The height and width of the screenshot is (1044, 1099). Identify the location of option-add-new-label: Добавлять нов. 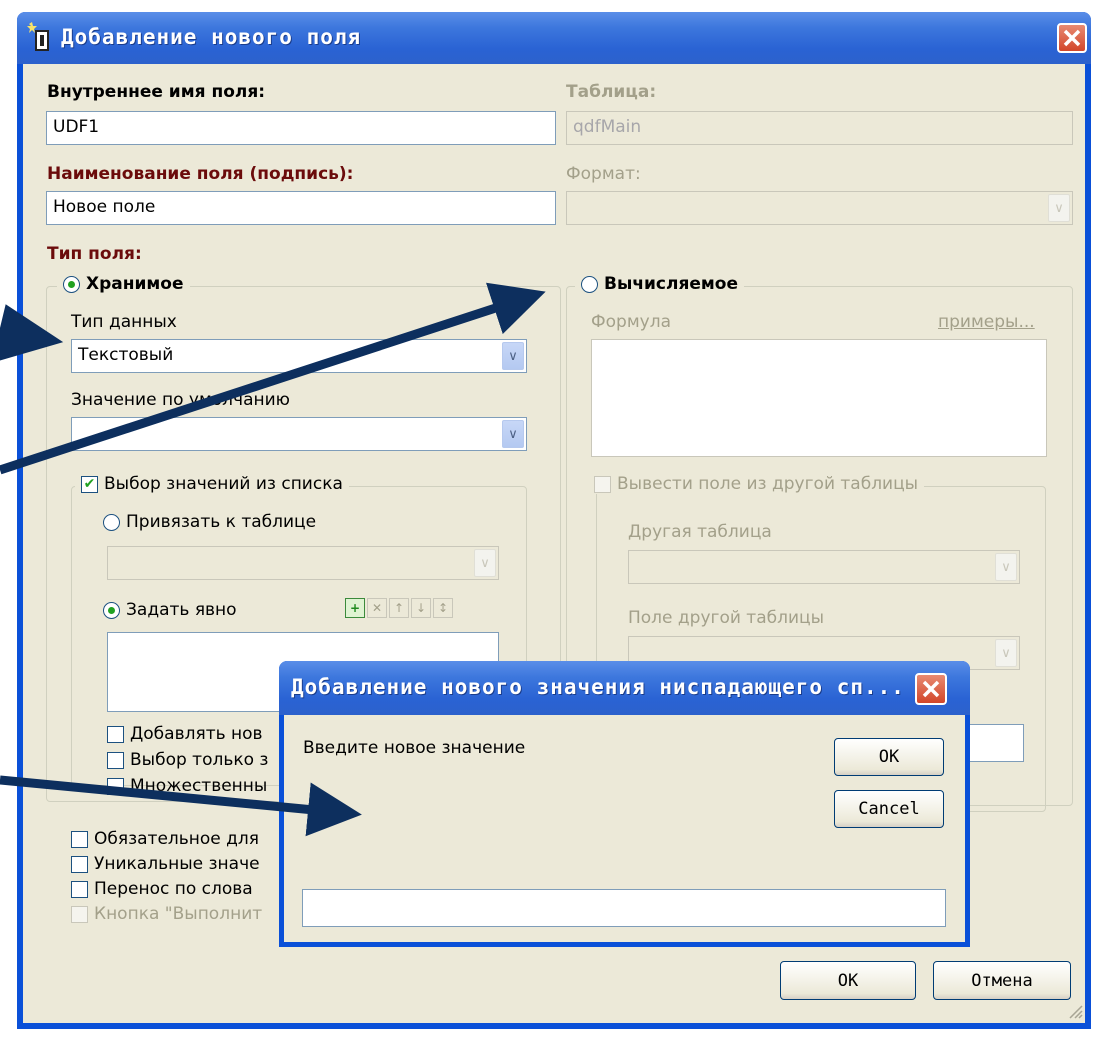
(196, 734).